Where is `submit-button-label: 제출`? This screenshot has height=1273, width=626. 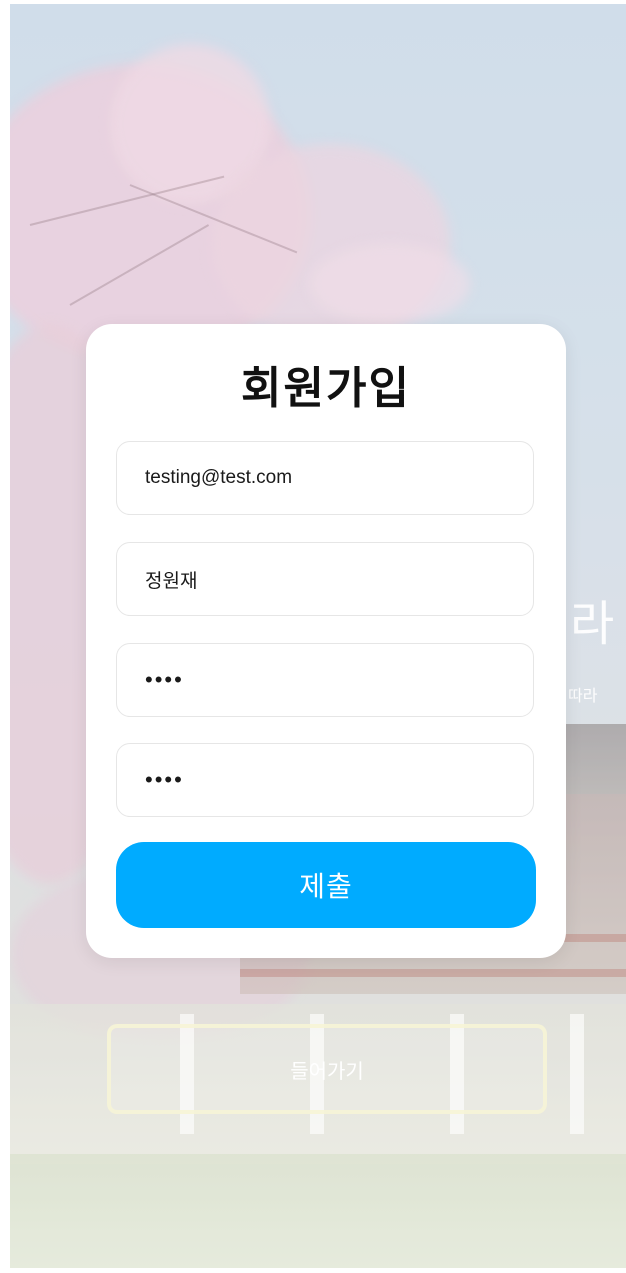
submit-button-label: 제출 is located at coordinates (326, 886).